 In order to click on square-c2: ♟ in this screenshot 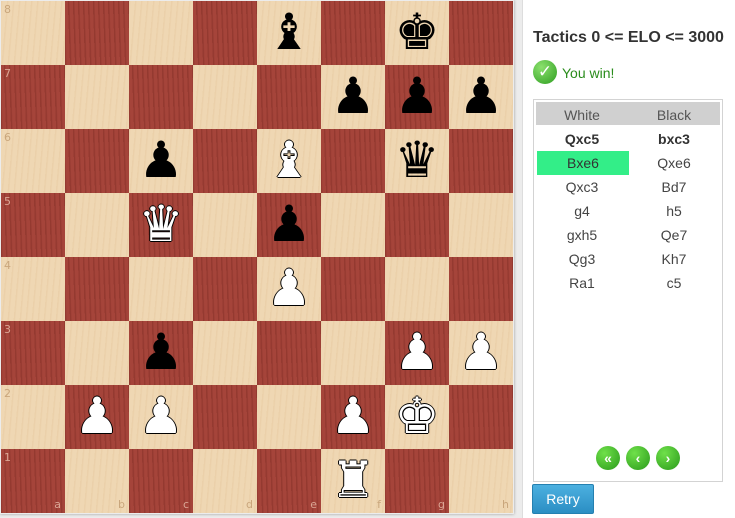, I will do `click(161, 417)`.